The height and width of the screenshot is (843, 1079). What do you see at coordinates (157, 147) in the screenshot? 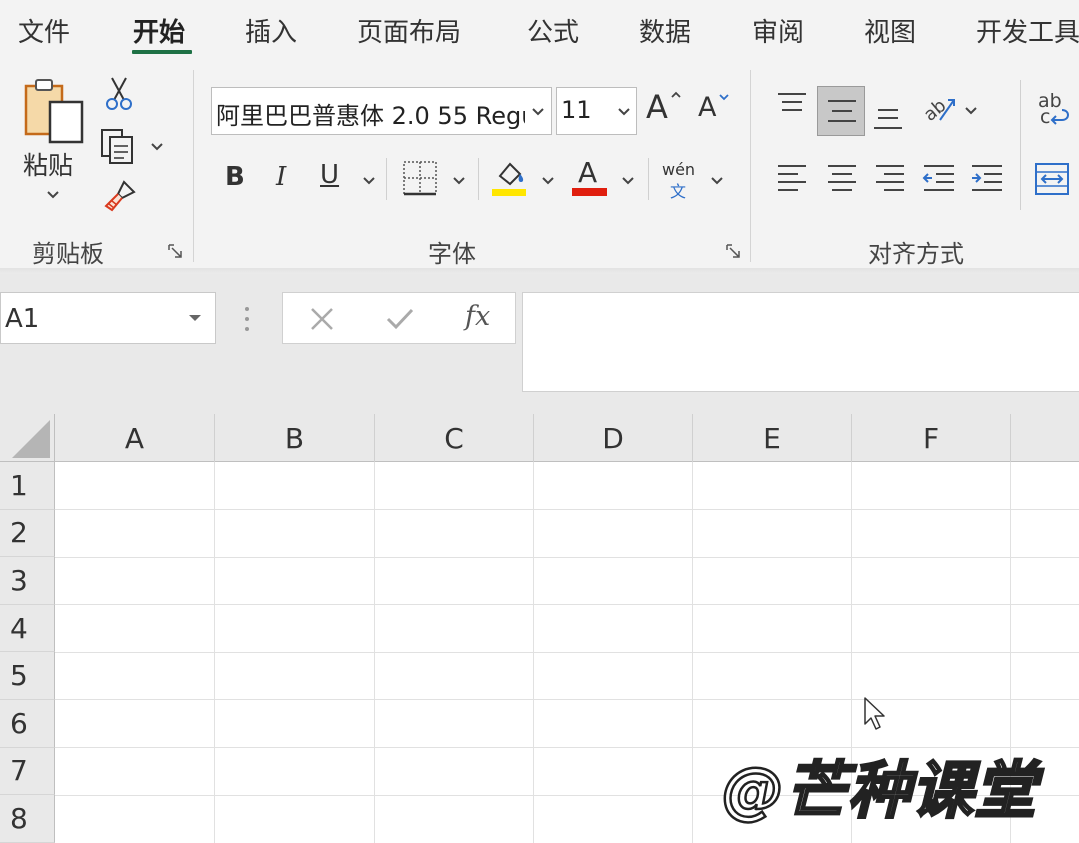
I see `copy-dropdown-icon` at bounding box center [157, 147].